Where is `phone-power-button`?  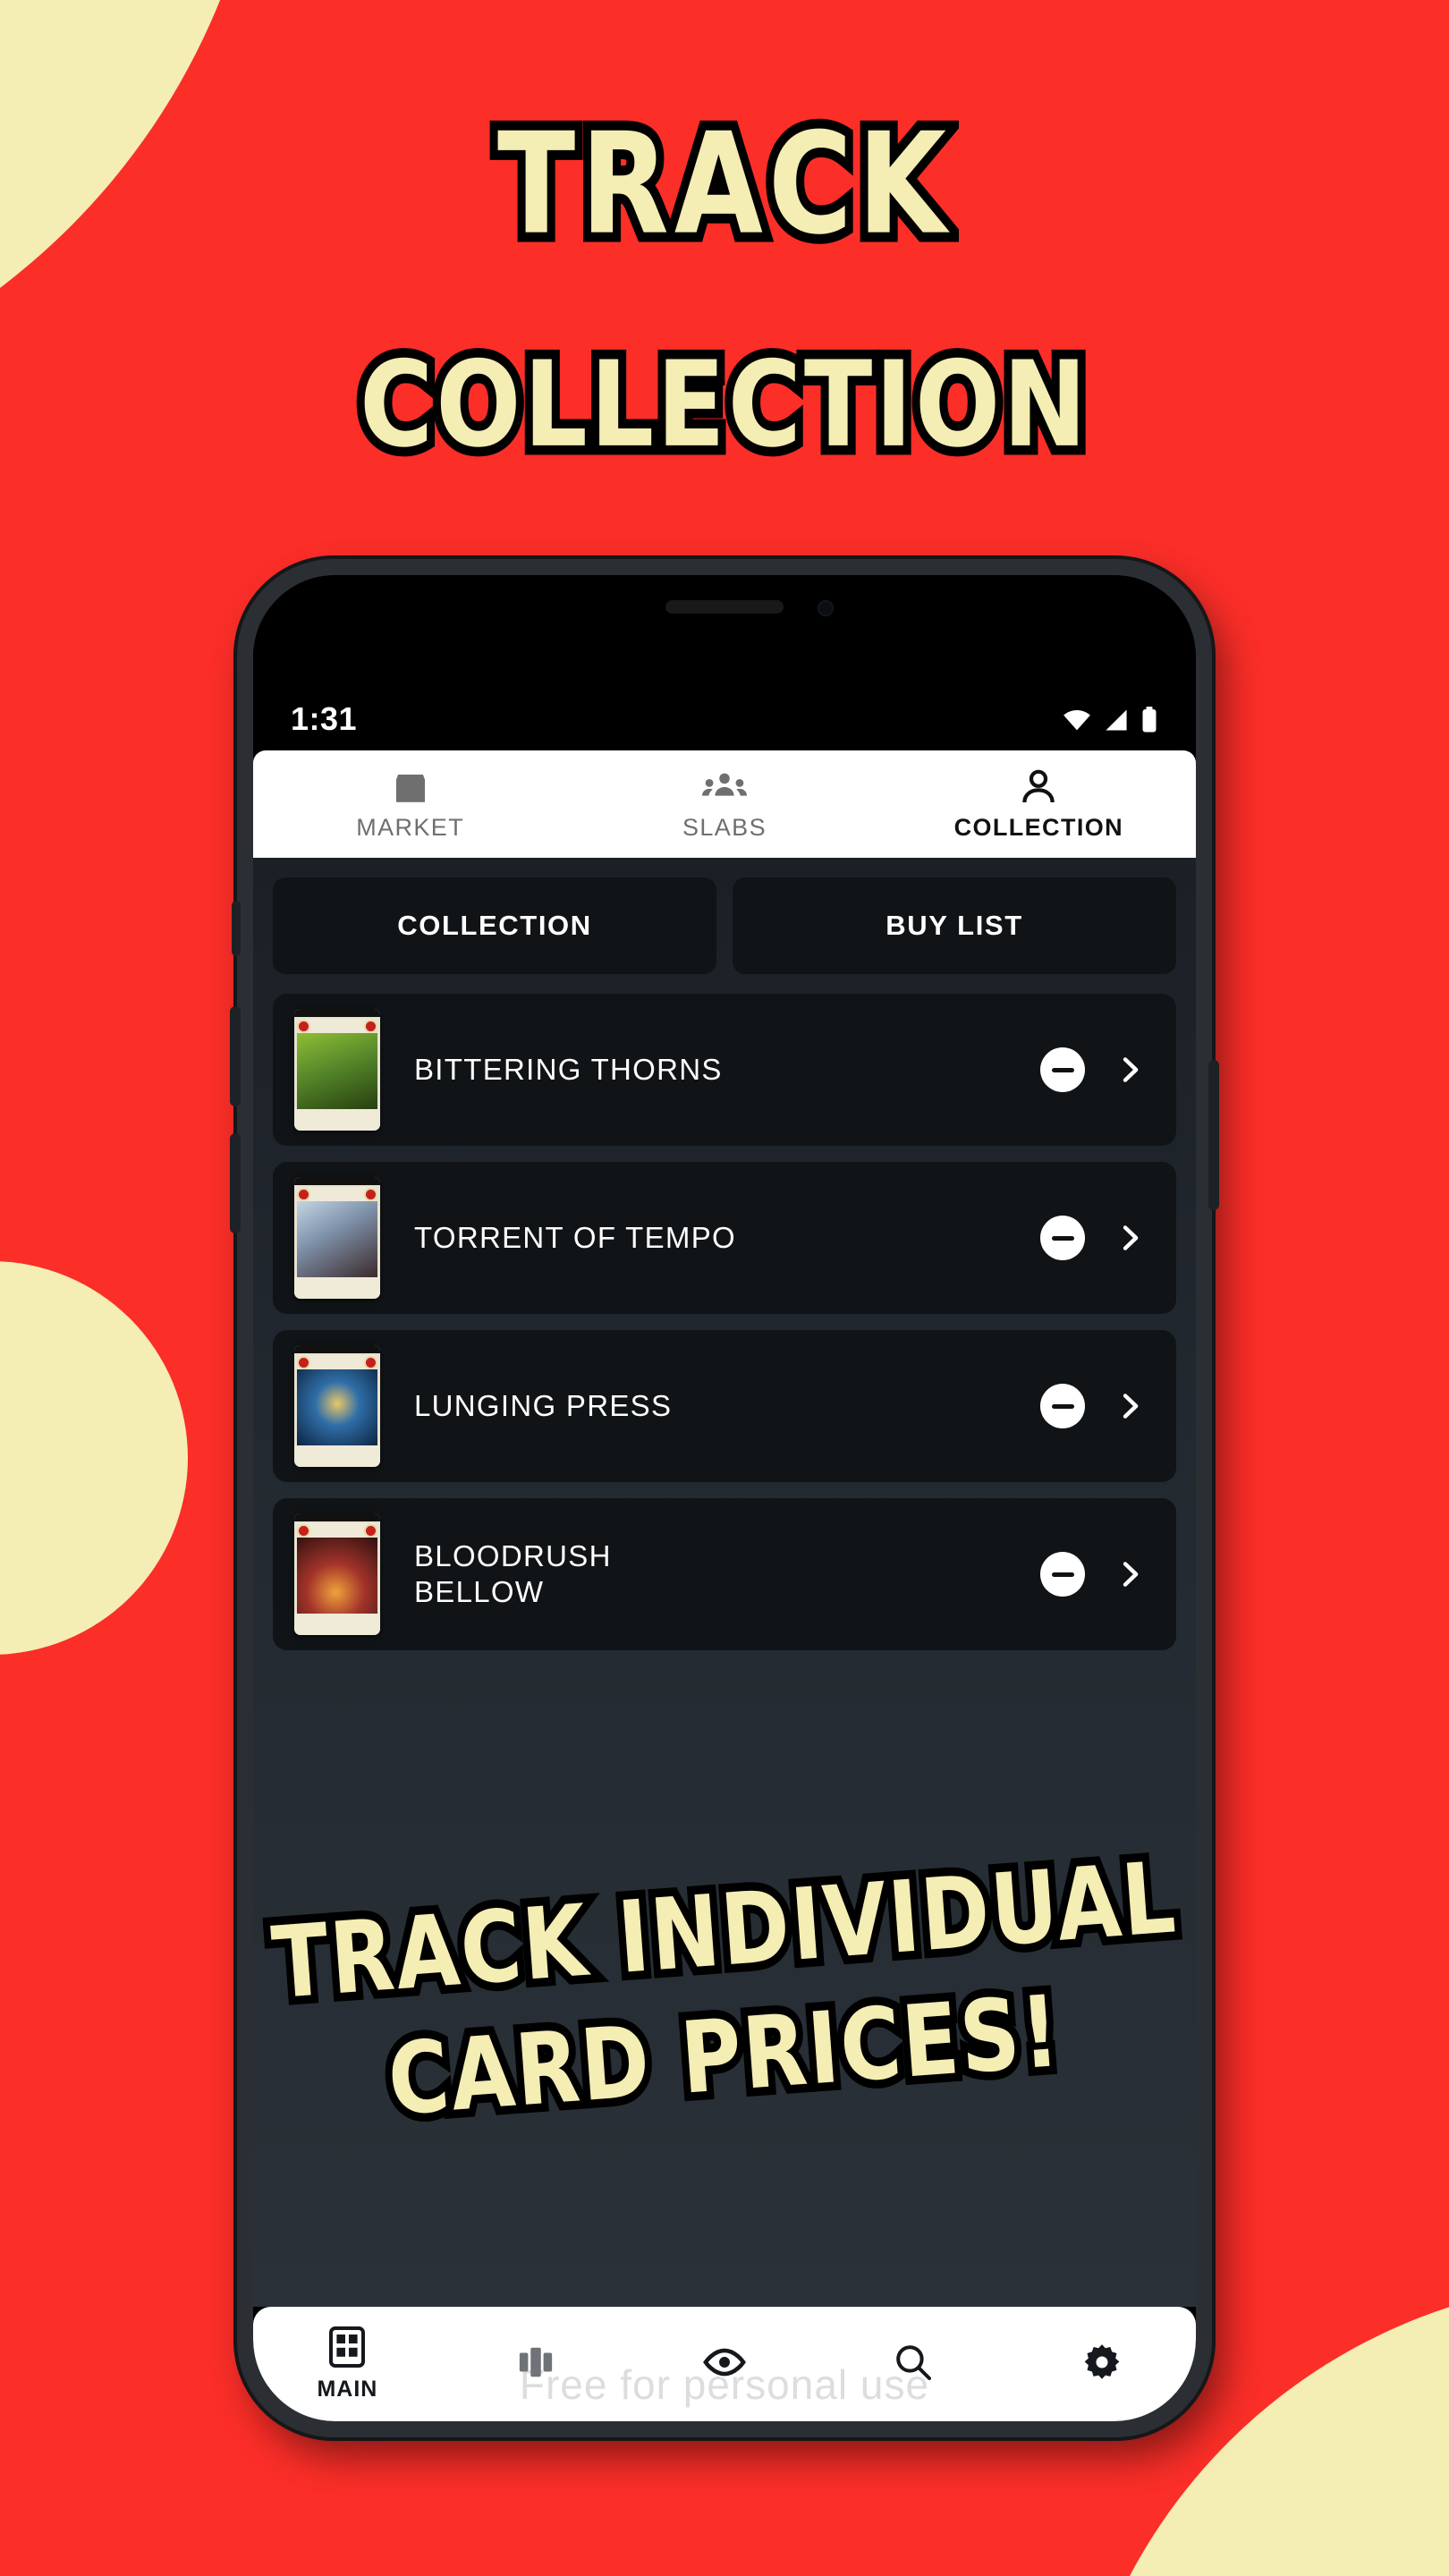 phone-power-button is located at coordinates (1213, 1135).